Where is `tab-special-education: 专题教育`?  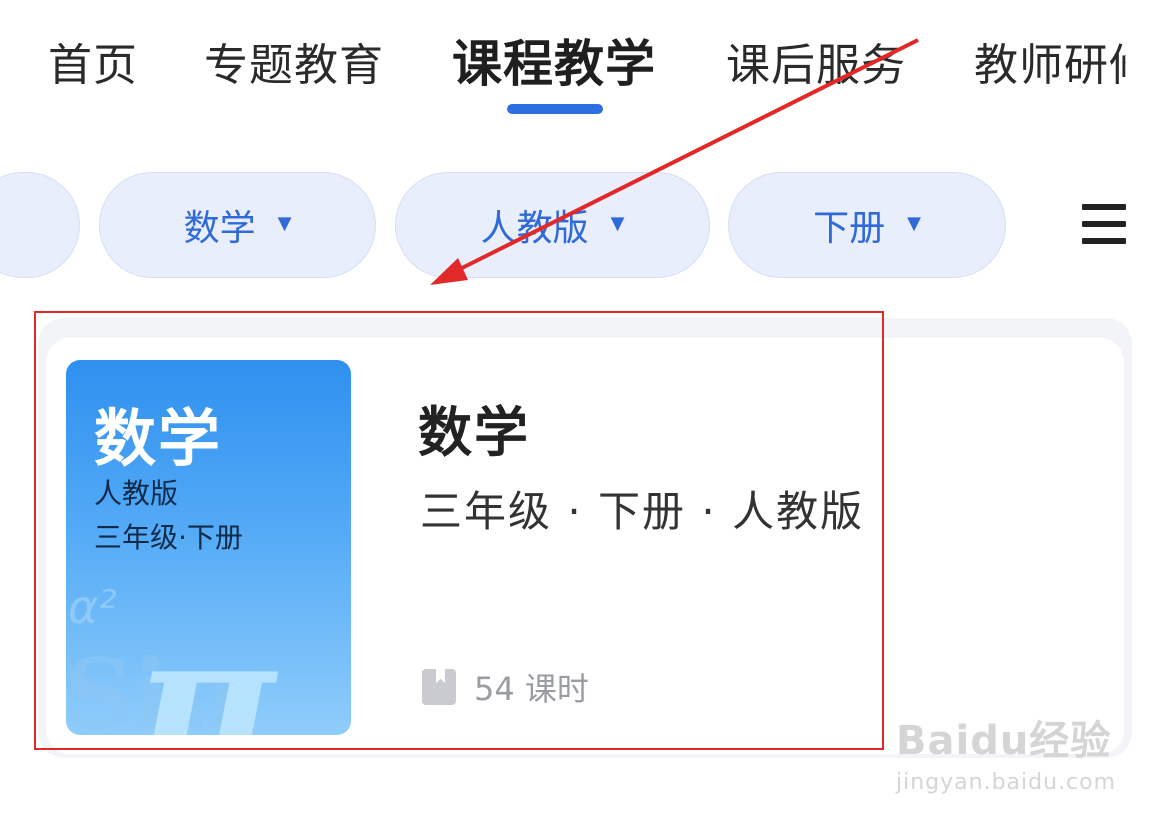
tab-special-education: 专题教育 is located at coordinates (294, 66).